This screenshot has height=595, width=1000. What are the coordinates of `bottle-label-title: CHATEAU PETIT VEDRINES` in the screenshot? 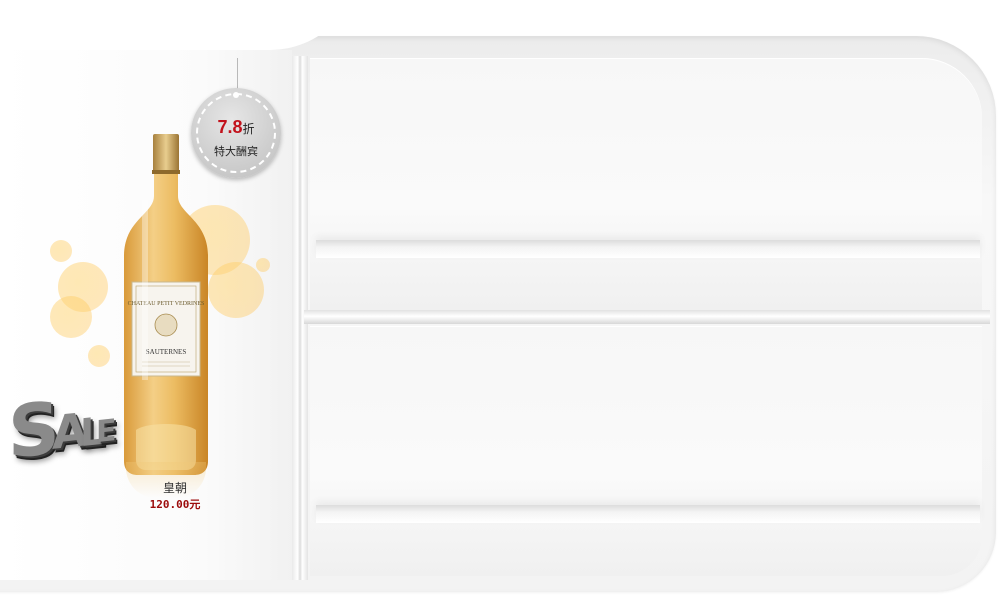 It's located at (166, 304).